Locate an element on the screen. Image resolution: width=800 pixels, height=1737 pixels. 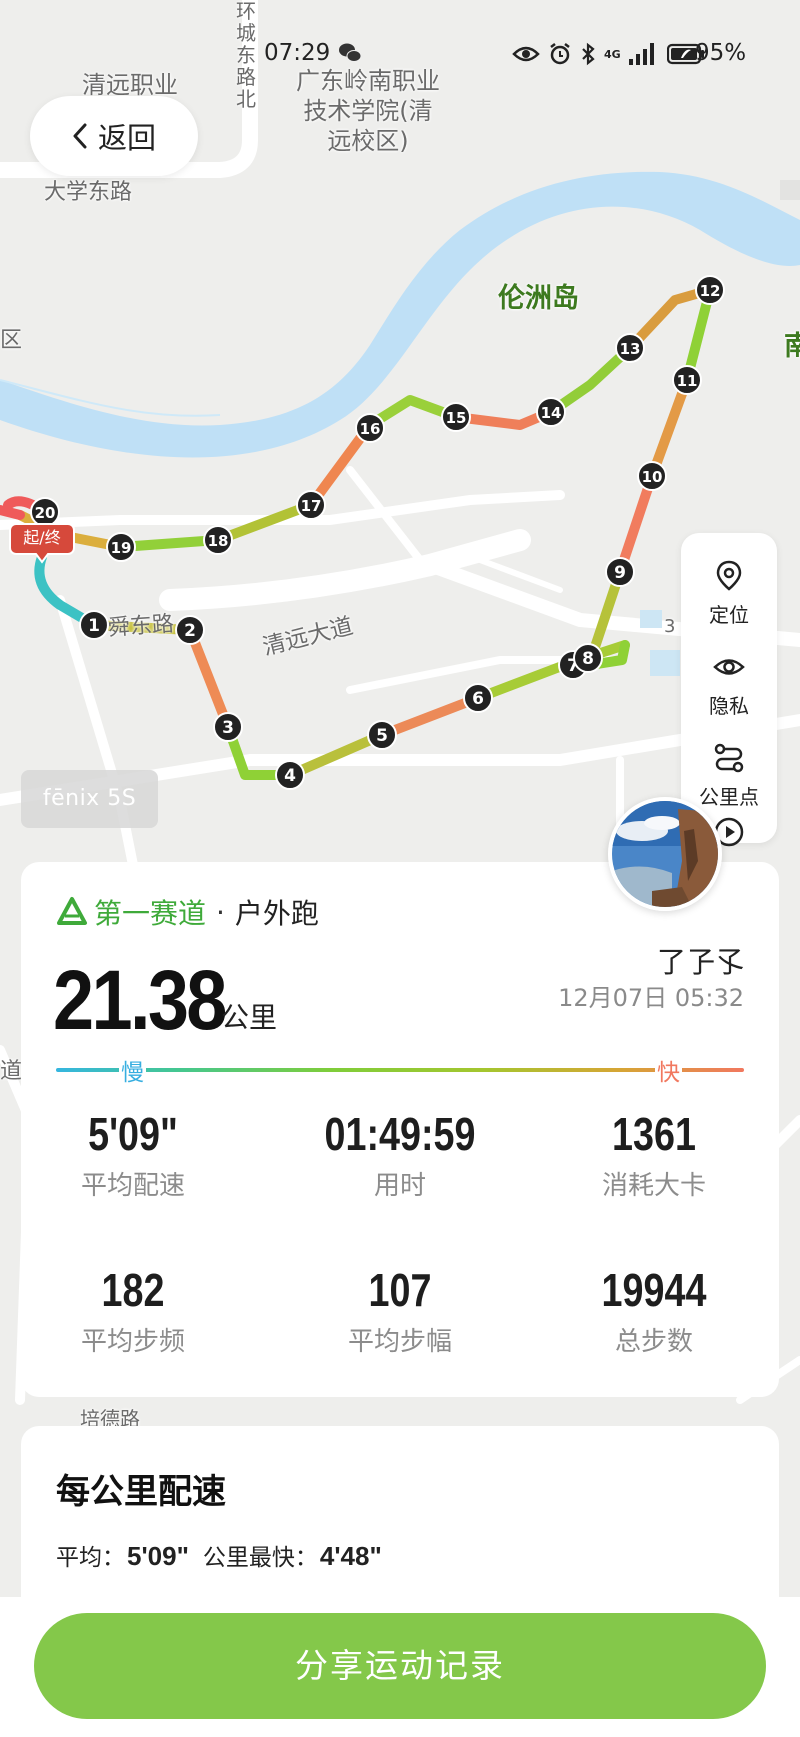
pace-fastest-value: 4'48" is located at coordinates (350, 1556).